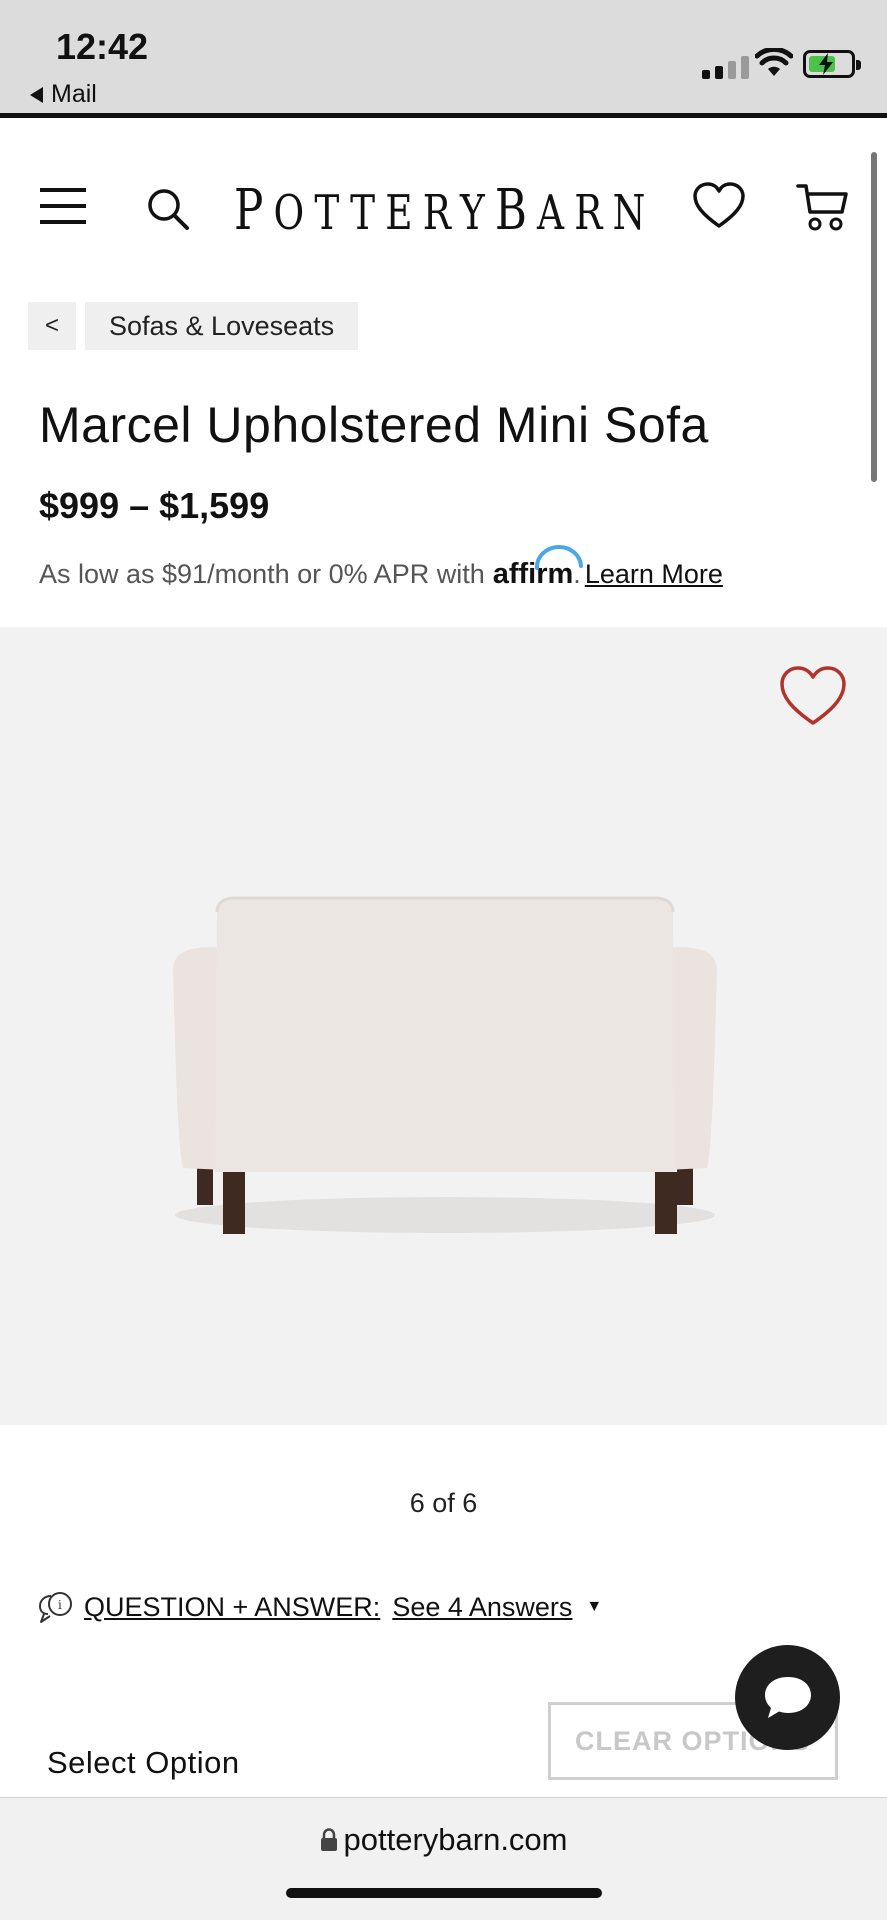 This screenshot has height=1920, width=887. I want to click on home-indicator, so click(444, 1893).